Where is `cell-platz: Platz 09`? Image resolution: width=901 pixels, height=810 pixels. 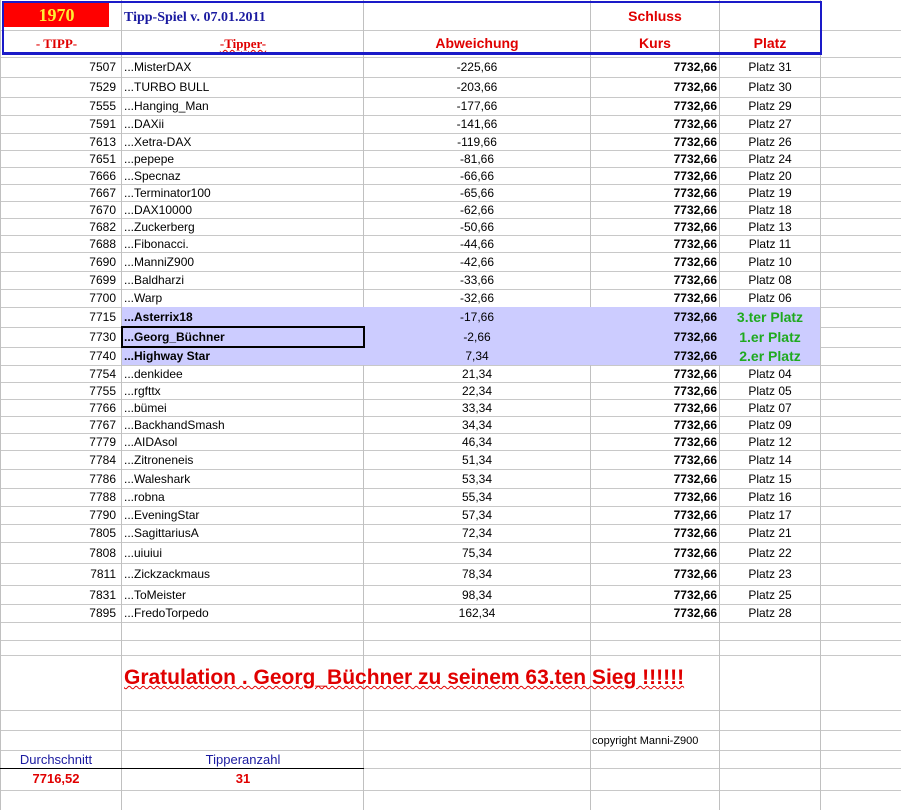
cell-platz: Platz 09 is located at coordinates (770, 425).